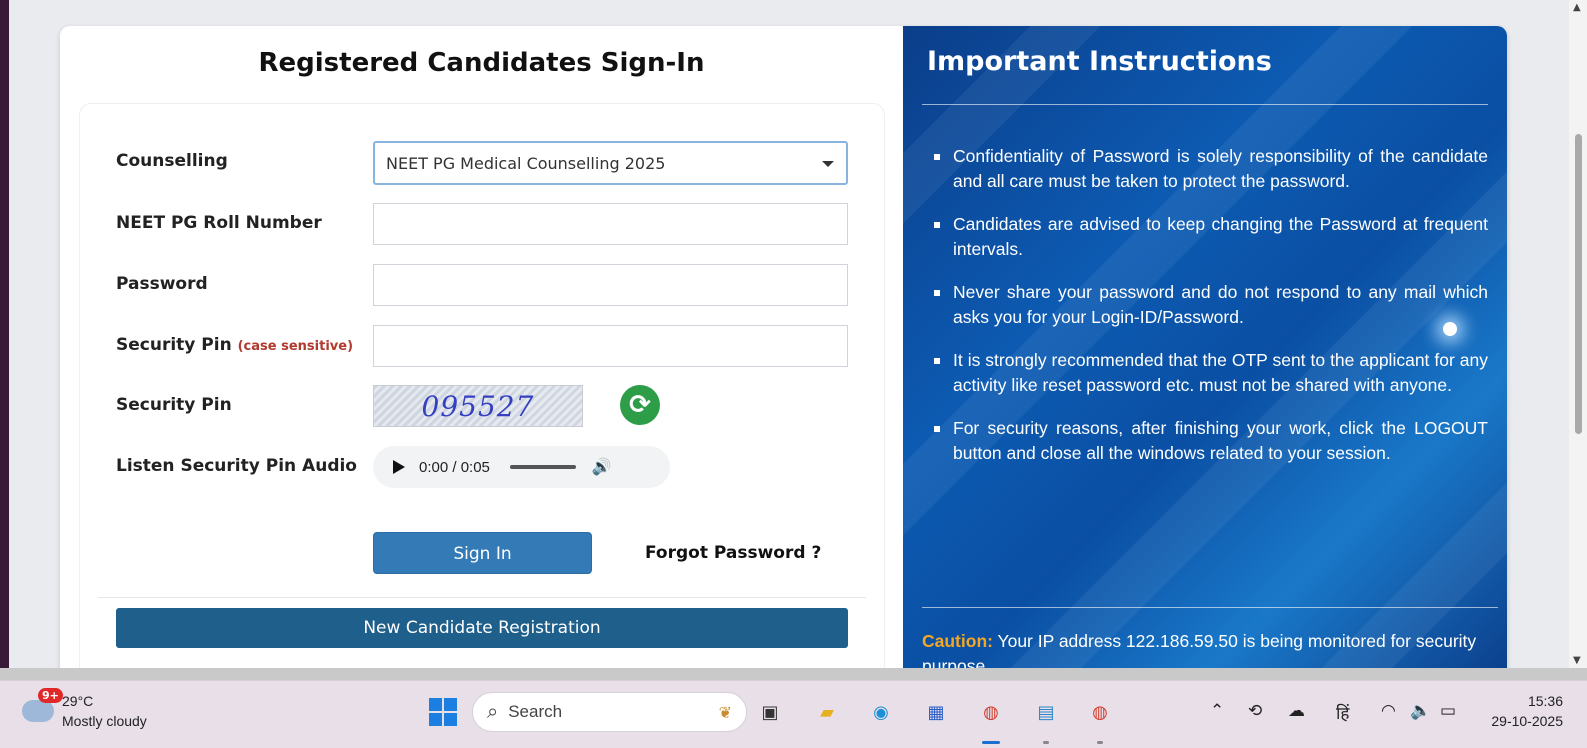 The height and width of the screenshot is (748, 1587). Describe the element at coordinates (399, 467) in the screenshot. I see `play-icon` at that location.